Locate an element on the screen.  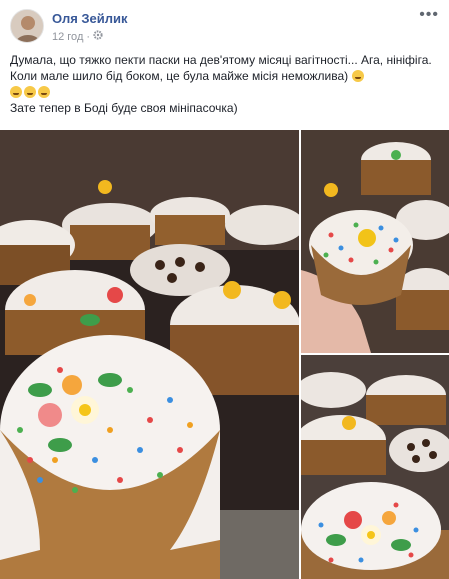
more-horizontal-icon: ••• is located at coordinates (429, 15).